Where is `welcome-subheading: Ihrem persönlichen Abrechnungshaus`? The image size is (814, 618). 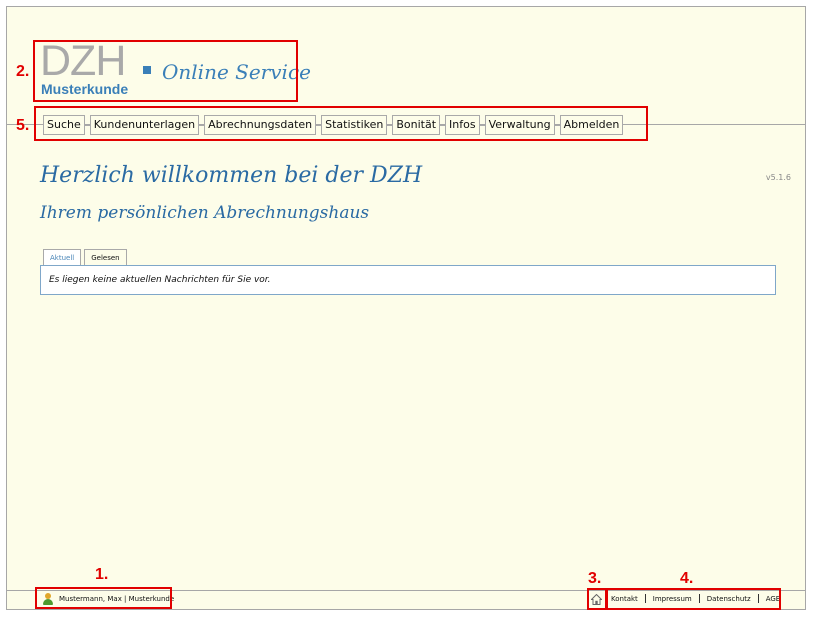
welcome-subheading: Ihrem persönlichen Abrechnungshaus is located at coordinates (205, 213).